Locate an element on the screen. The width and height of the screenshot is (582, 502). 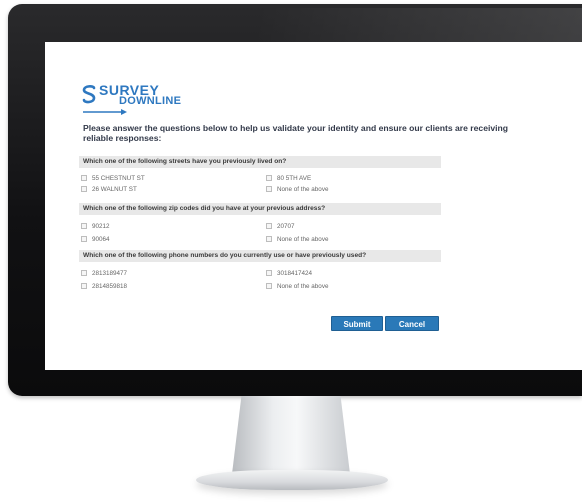
question-3-option-4: None of the above is located at coordinates (297, 286).